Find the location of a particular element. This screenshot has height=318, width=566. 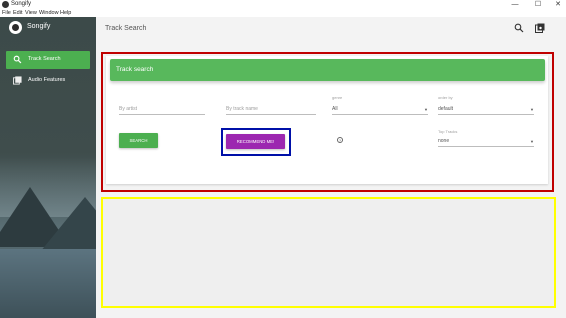

menu-bar: File Edit View Window Help is located at coordinates (283, 13).